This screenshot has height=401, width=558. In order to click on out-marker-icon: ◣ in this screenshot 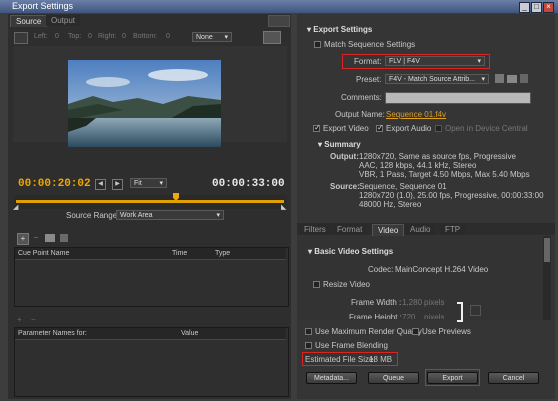, I will do `click(283, 207)`.